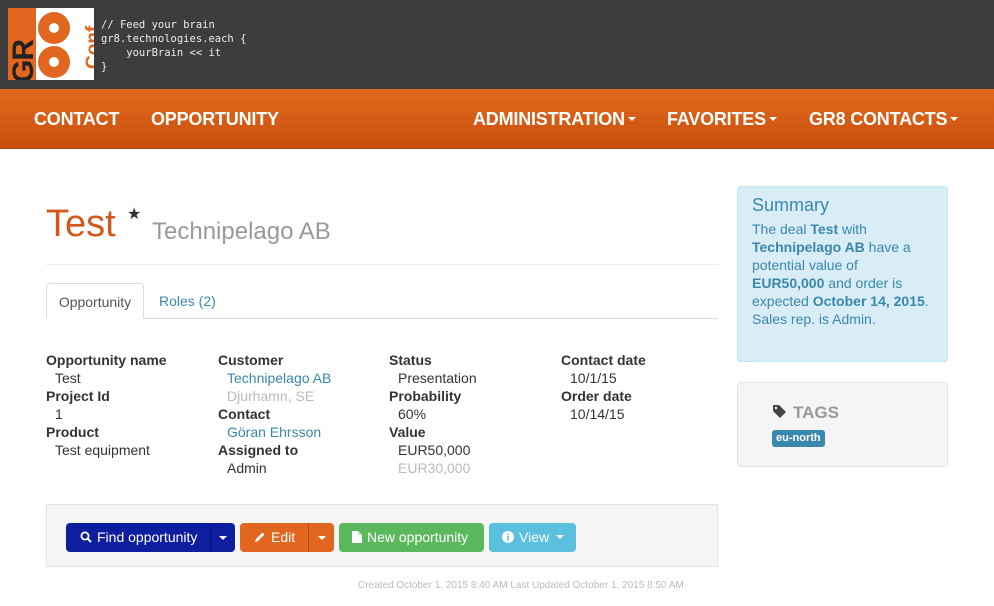 The image size is (994, 606). Describe the element at coordinates (597, 414) in the screenshot. I see `order-date-value: 10/14/15` at that location.